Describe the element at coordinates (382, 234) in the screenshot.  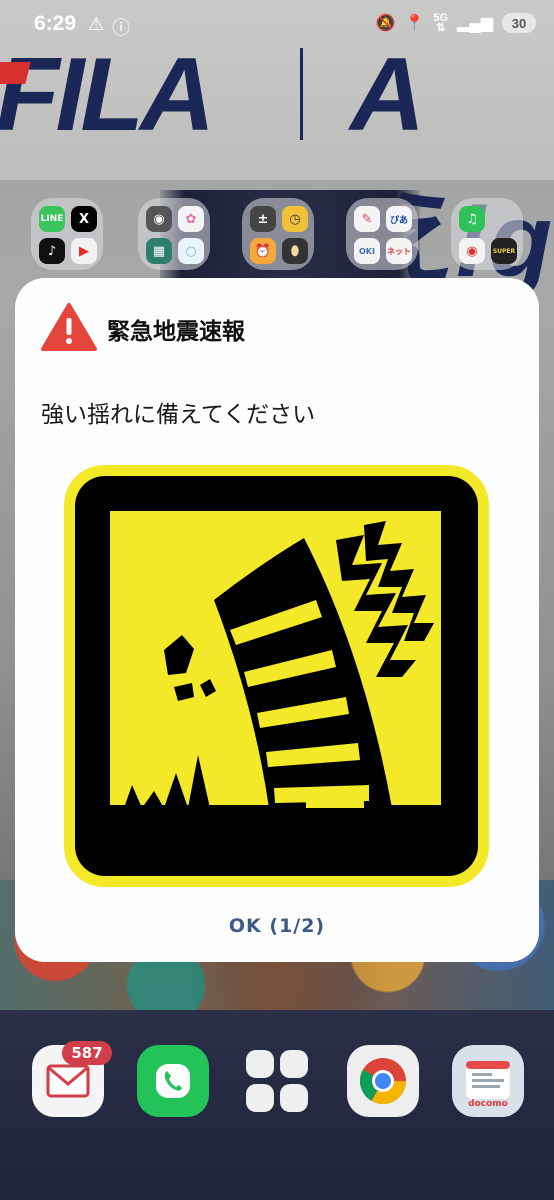
I see `app-folder-4: ✎ ぴあ OKI ネット` at that location.